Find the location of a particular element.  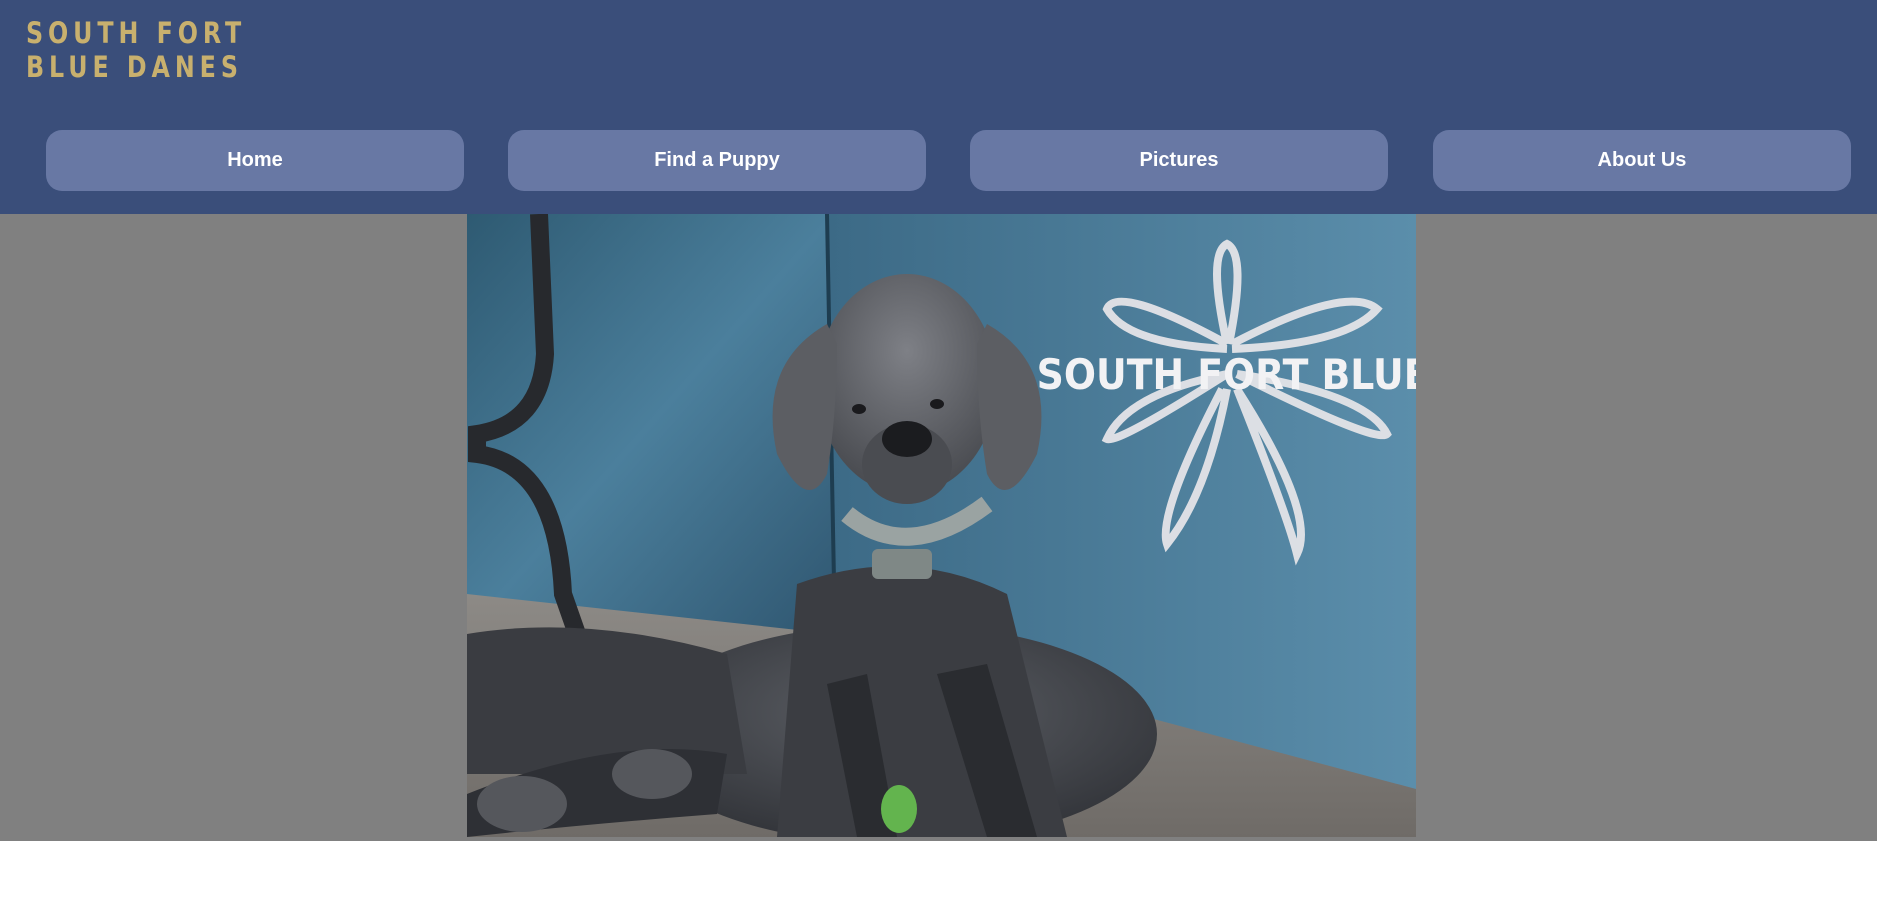

site-logo: SOUTH FORT BLUE DANES is located at coordinates (148, 50).